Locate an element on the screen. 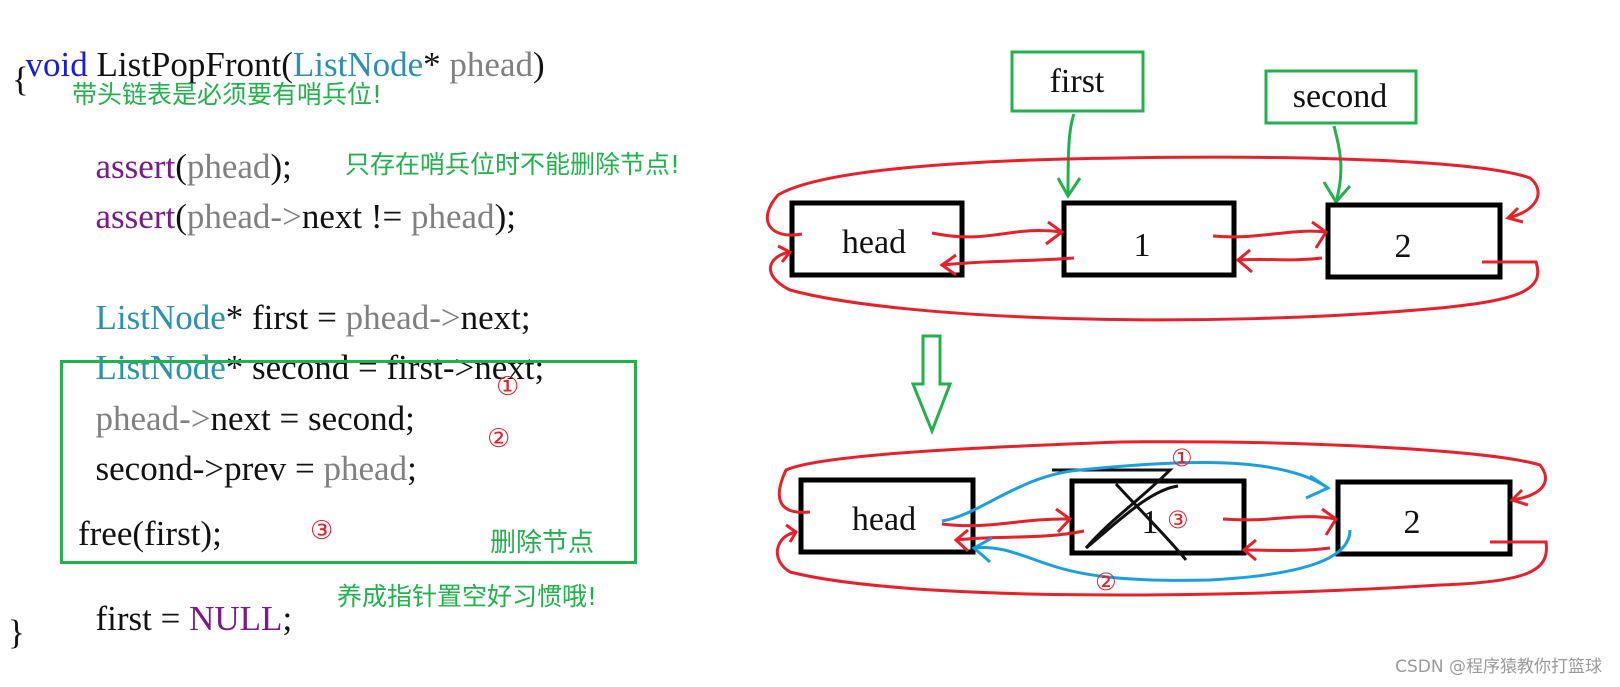 The image size is (1620, 687). link-head-next-arrowhead is located at coordinates (1055, 233).